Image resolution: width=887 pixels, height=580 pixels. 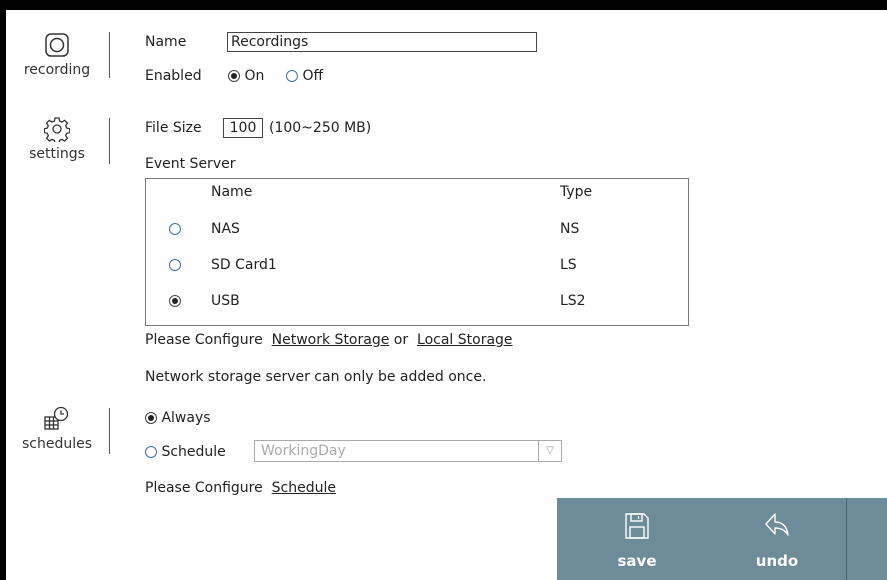 What do you see at coordinates (175, 301) in the screenshot?
I see `event-server-radio-usb` at bounding box center [175, 301].